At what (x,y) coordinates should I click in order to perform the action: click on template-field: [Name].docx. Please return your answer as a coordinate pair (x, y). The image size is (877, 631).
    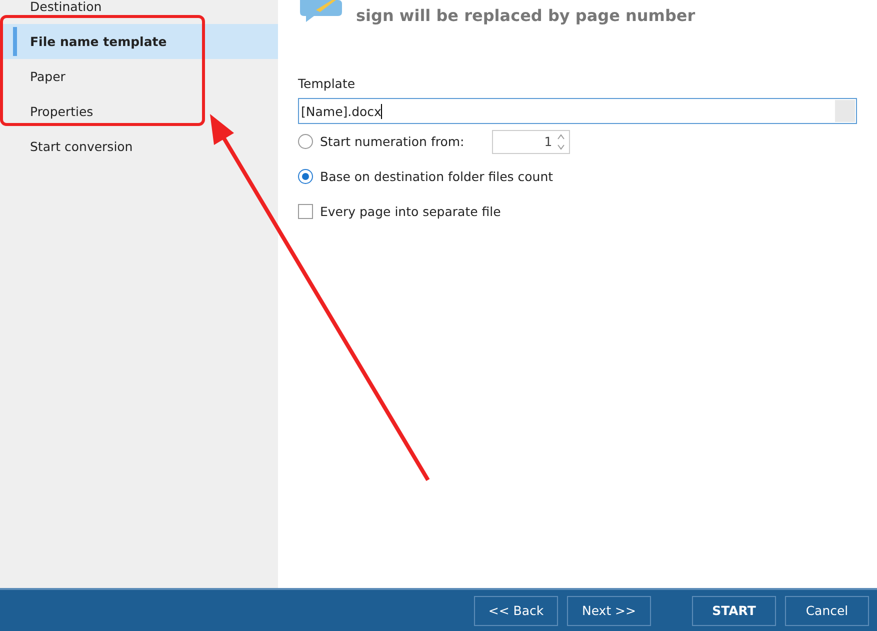
    Looking at the image, I should click on (577, 111).